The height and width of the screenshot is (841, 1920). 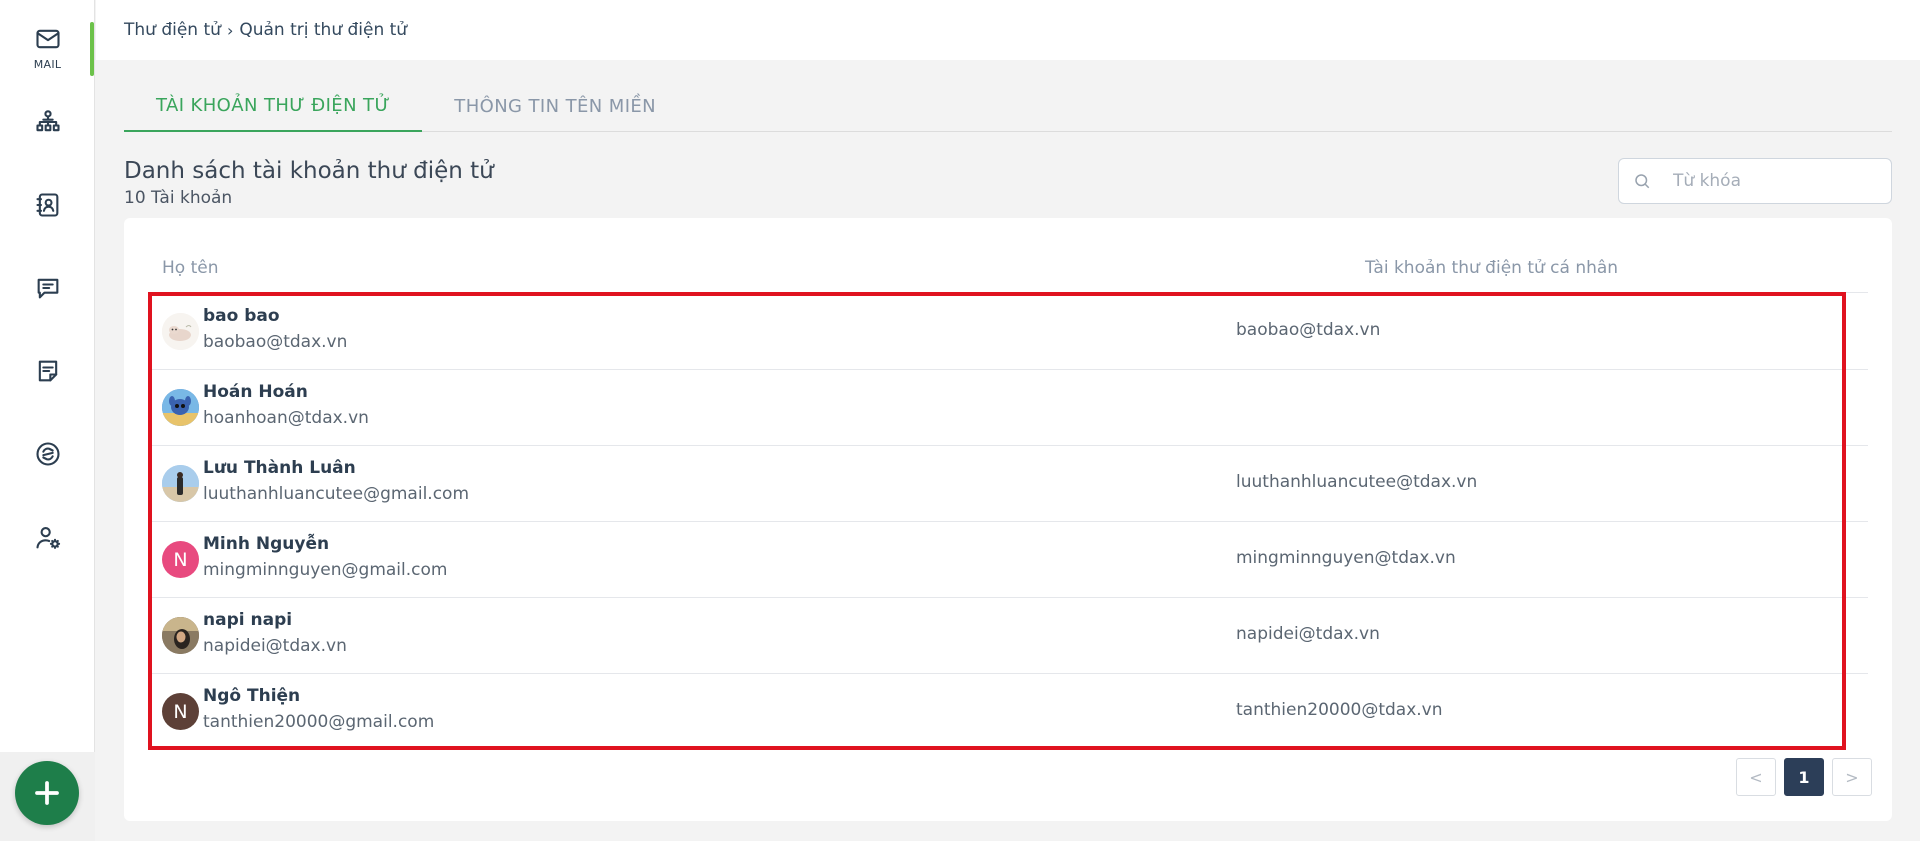 I want to click on user-email: luuthanhluancutee@gmail.com, so click(x=336, y=494).